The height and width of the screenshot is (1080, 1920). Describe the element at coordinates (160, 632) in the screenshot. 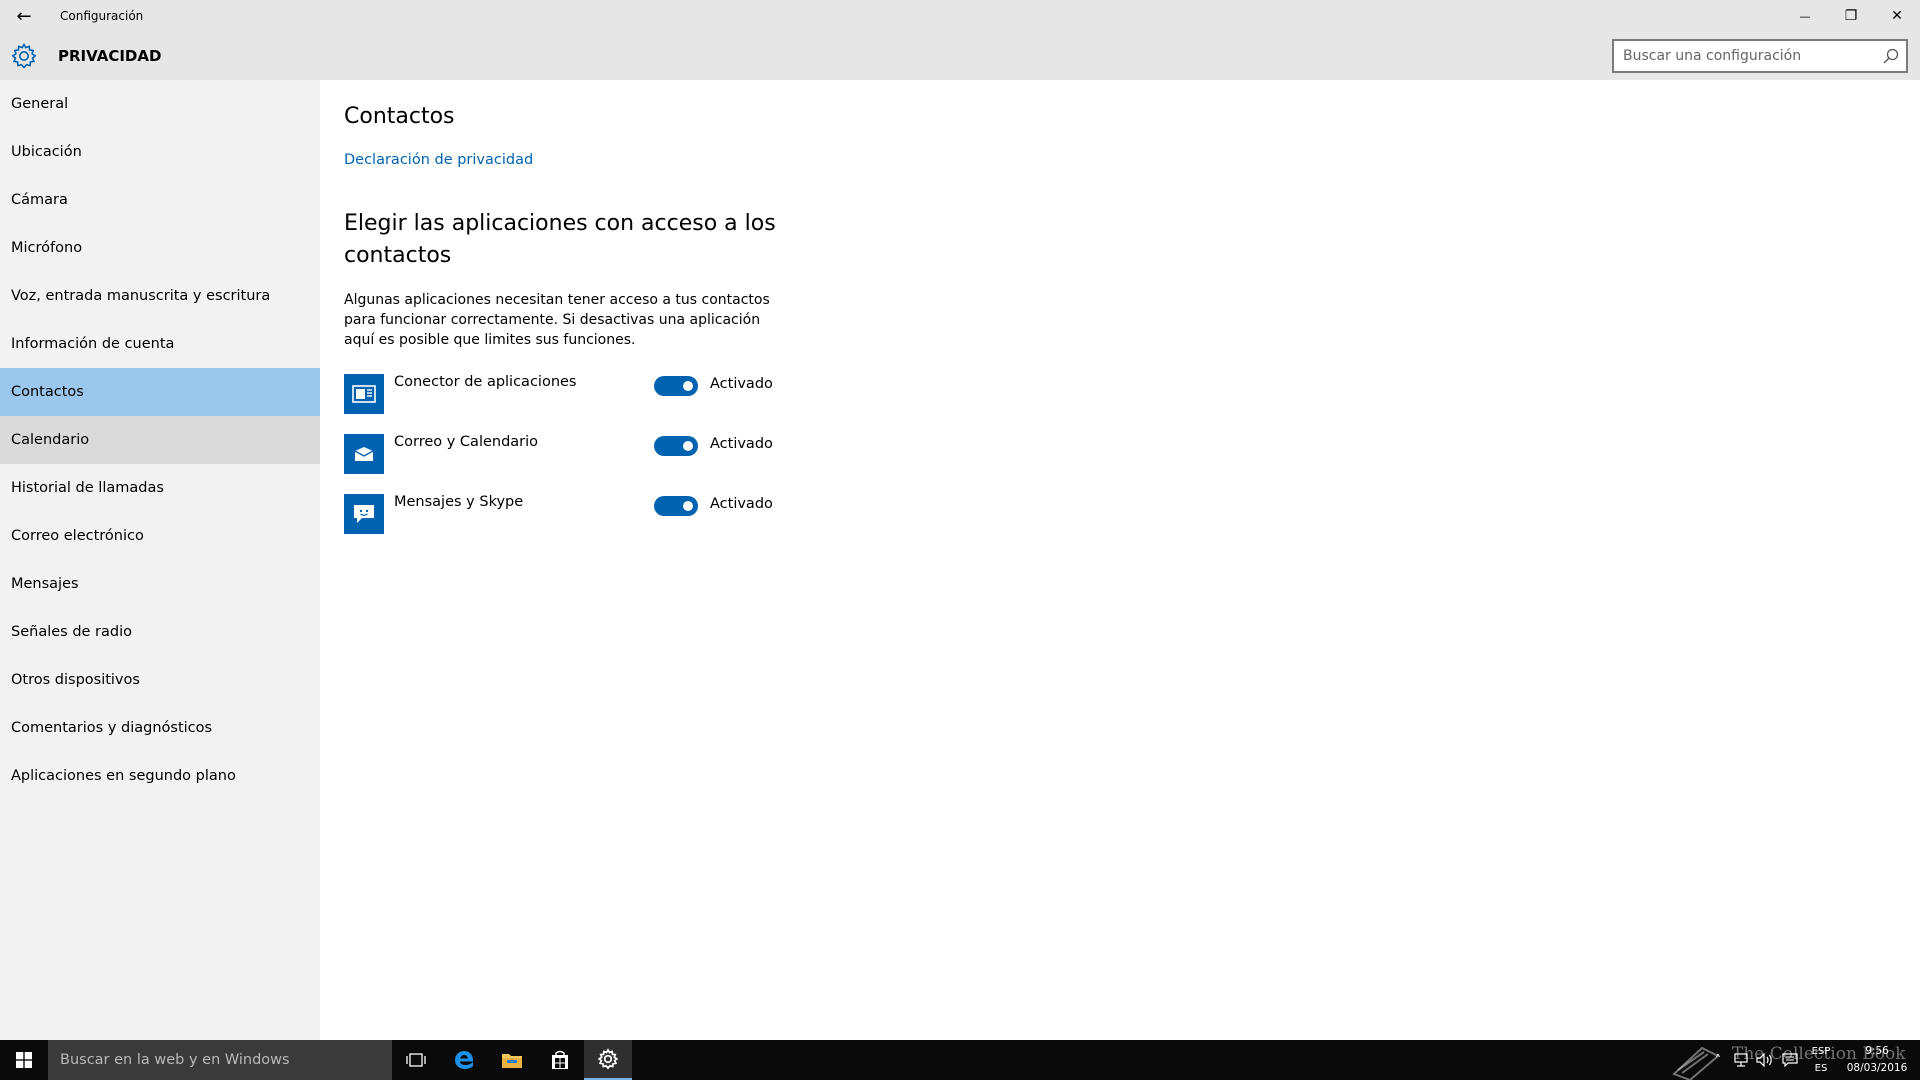

I see `sidebar-item-senales-radio: Señales de radio` at that location.